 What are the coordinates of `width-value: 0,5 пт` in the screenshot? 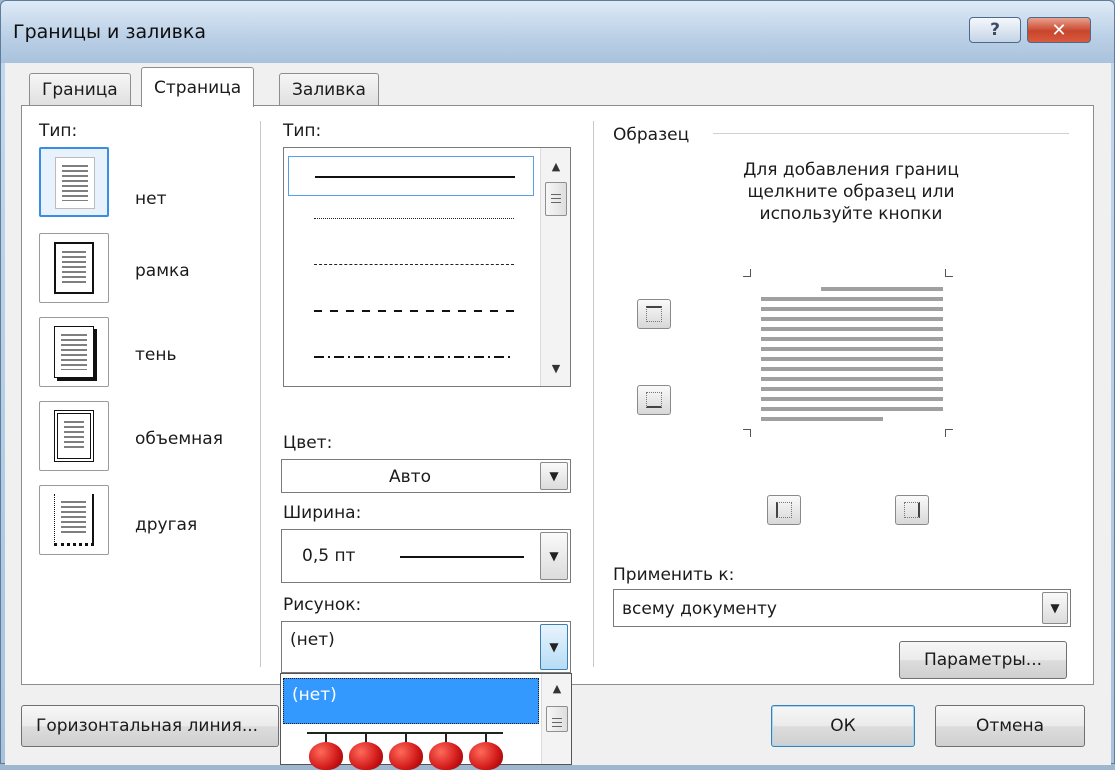 It's located at (329, 556).